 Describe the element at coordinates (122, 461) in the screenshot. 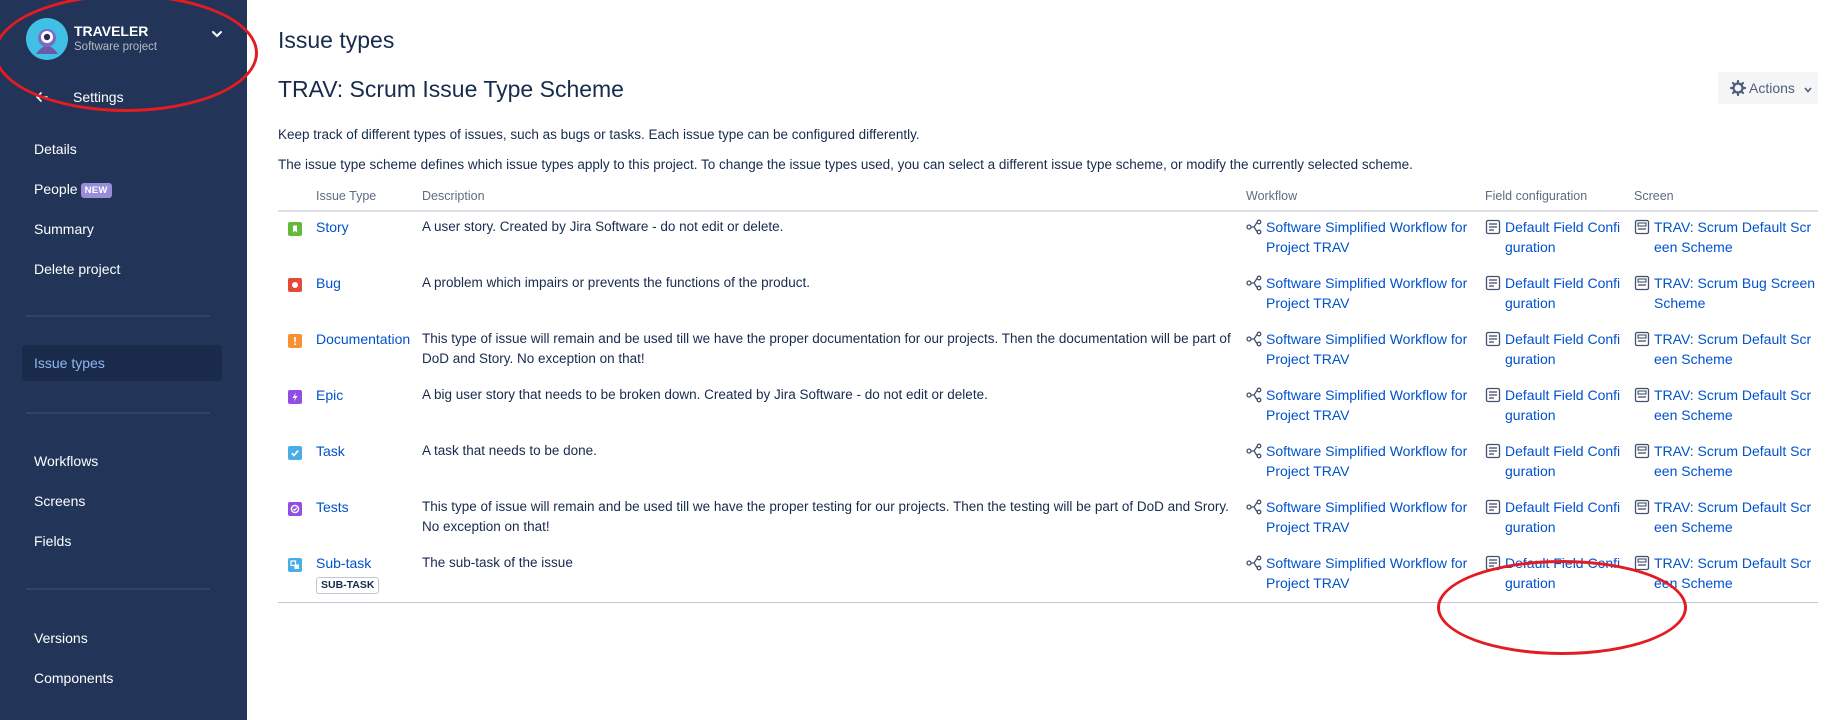

I see `sidebar-item-workflows: Workflows` at that location.